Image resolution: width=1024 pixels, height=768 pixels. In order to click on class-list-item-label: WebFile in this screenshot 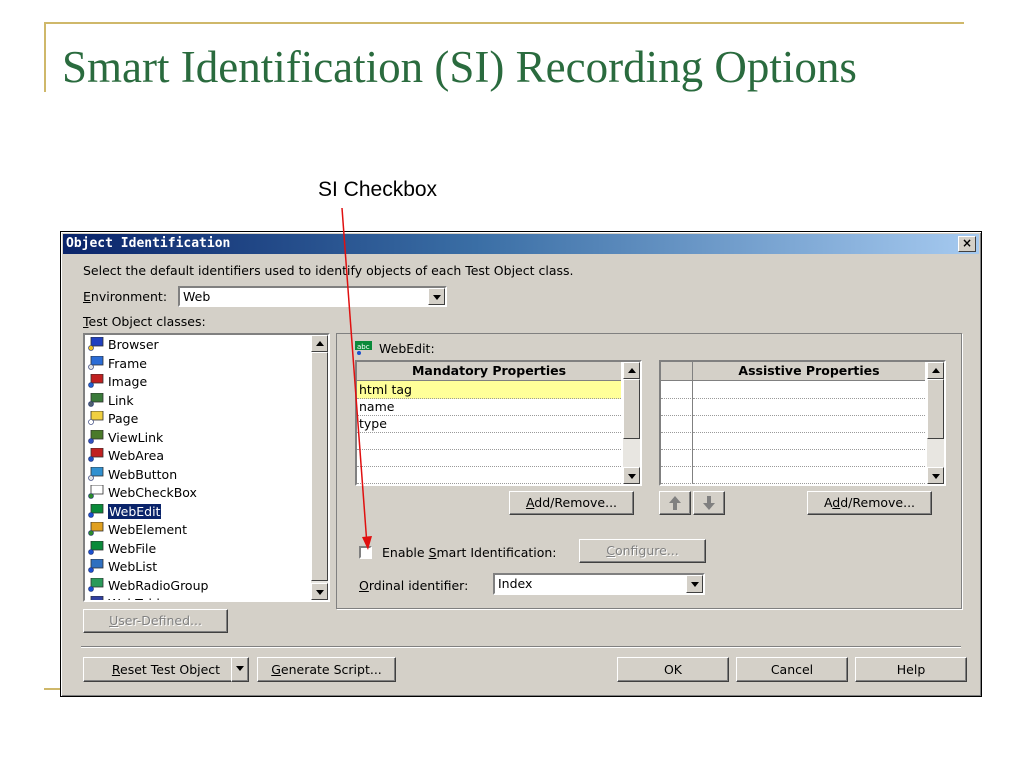, I will do `click(132, 548)`.